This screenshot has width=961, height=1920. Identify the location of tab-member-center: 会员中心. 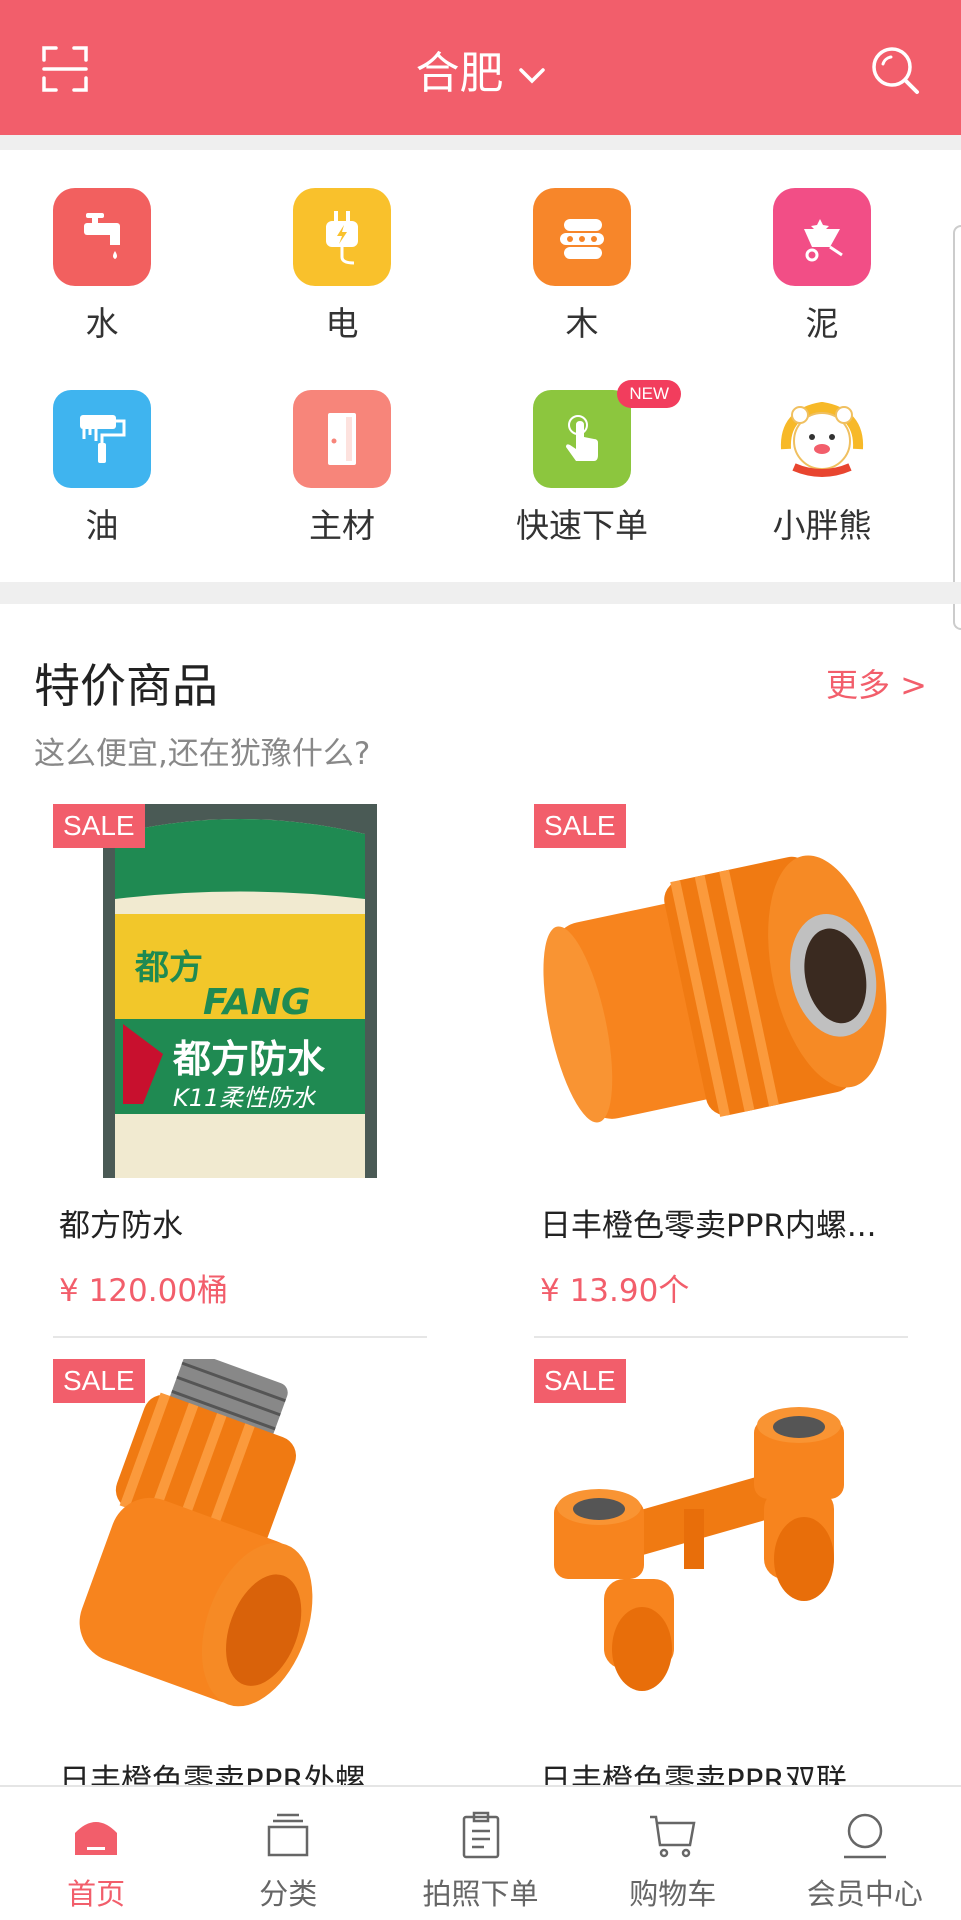
(865, 1853).